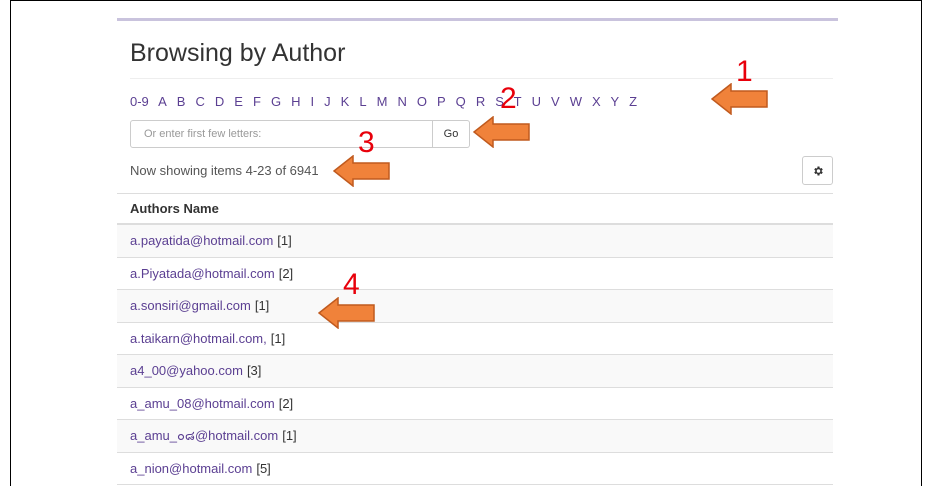 The image size is (933, 486). I want to click on item-count: [3], so click(254, 371).